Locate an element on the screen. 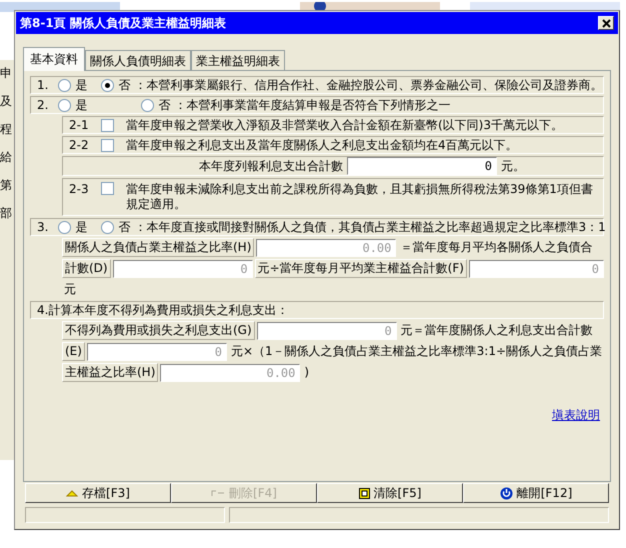 The height and width of the screenshot is (548, 626). window-title: 第8-1頁 關係人負債及業主權益明細表 is located at coordinates (123, 23).